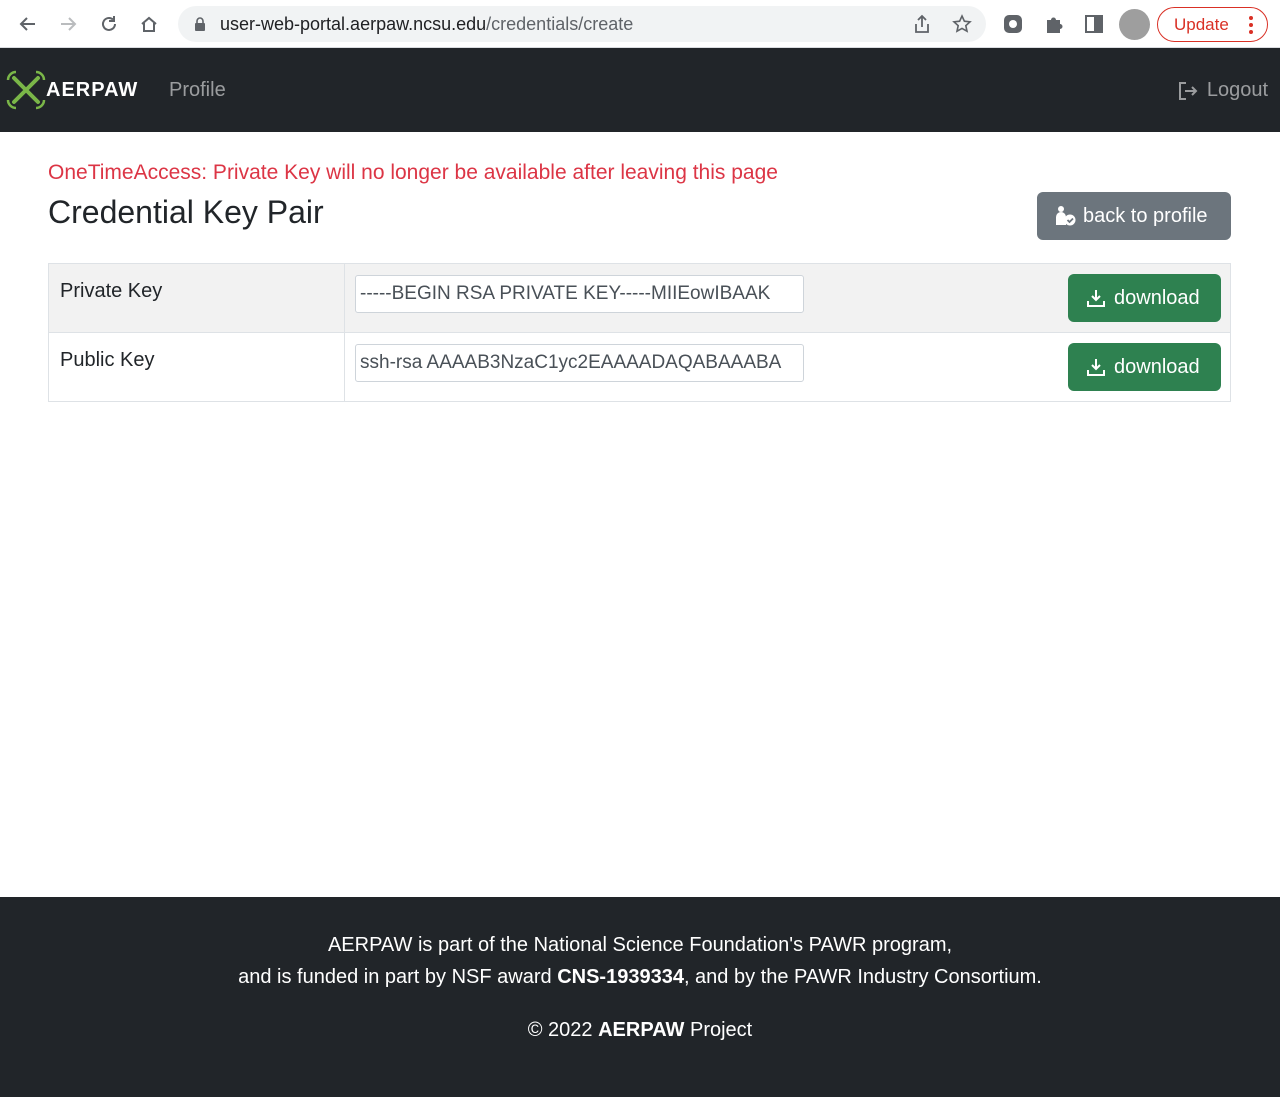 This screenshot has width=1280, height=1097. Describe the element at coordinates (200, 24) in the screenshot. I see `lock-icon` at that location.